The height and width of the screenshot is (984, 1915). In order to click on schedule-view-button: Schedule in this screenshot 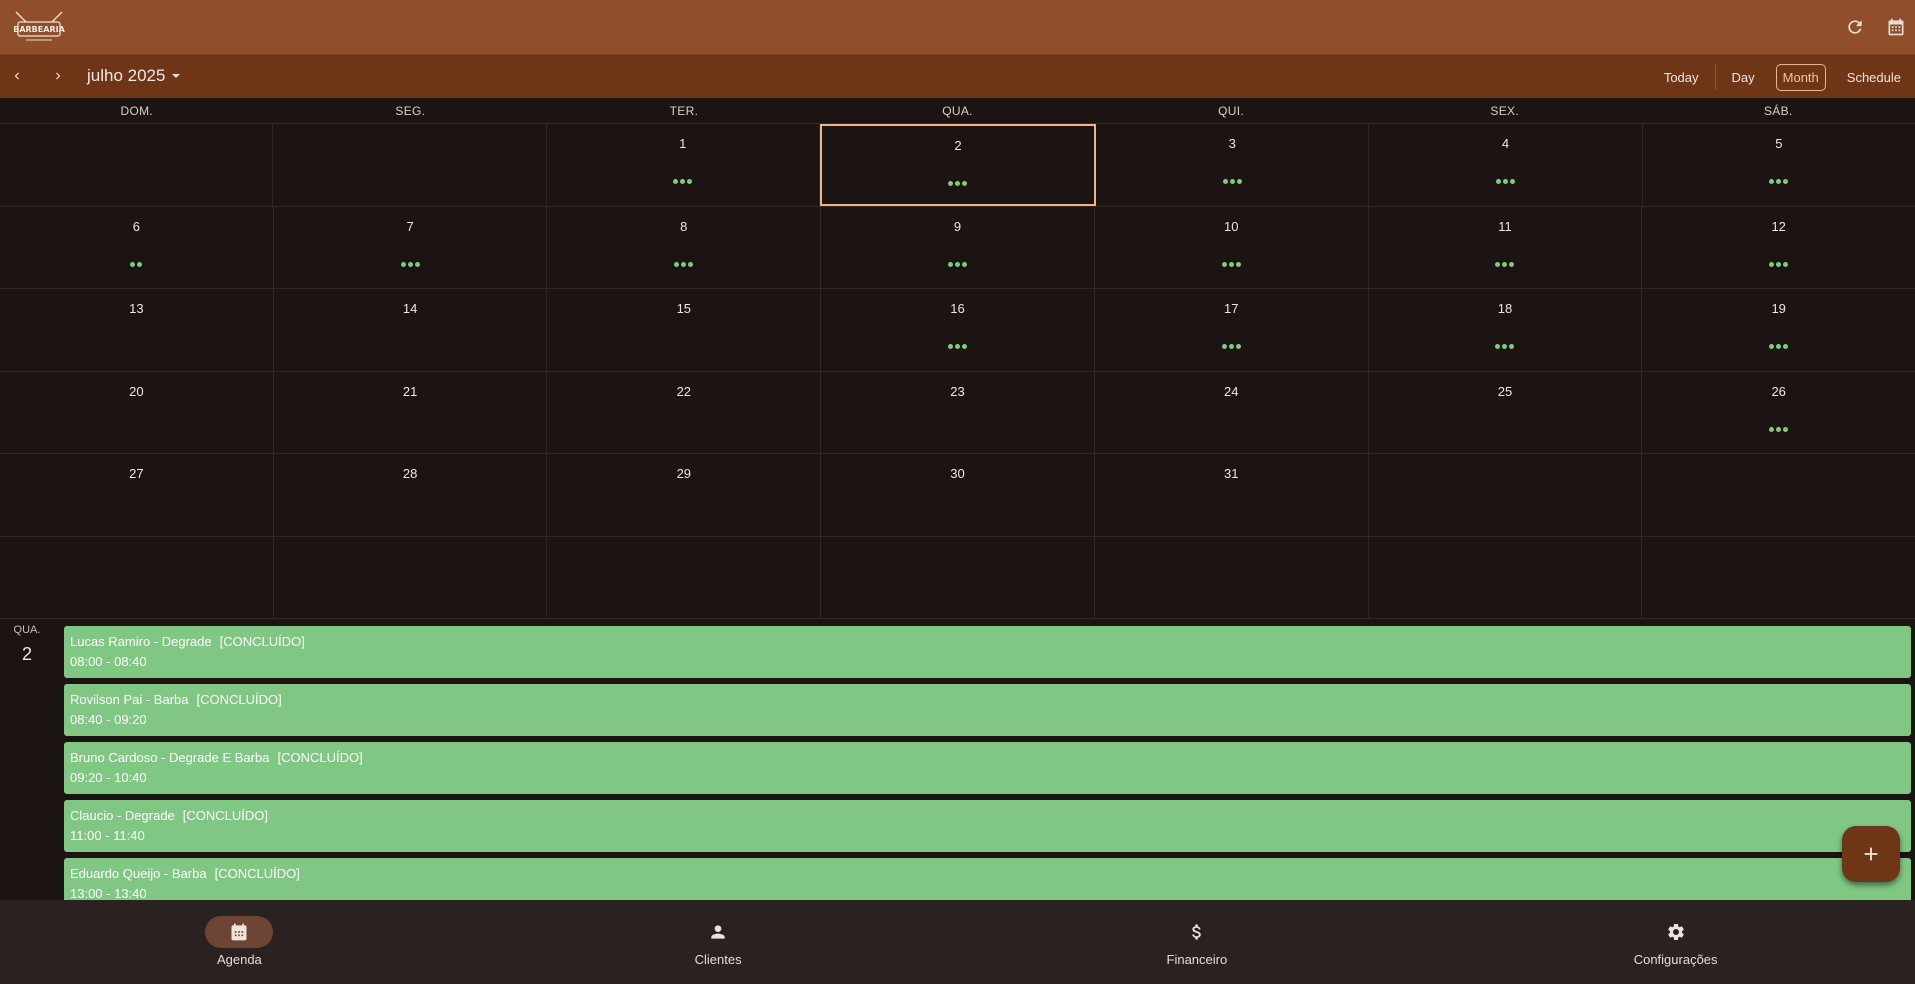, I will do `click(1874, 77)`.